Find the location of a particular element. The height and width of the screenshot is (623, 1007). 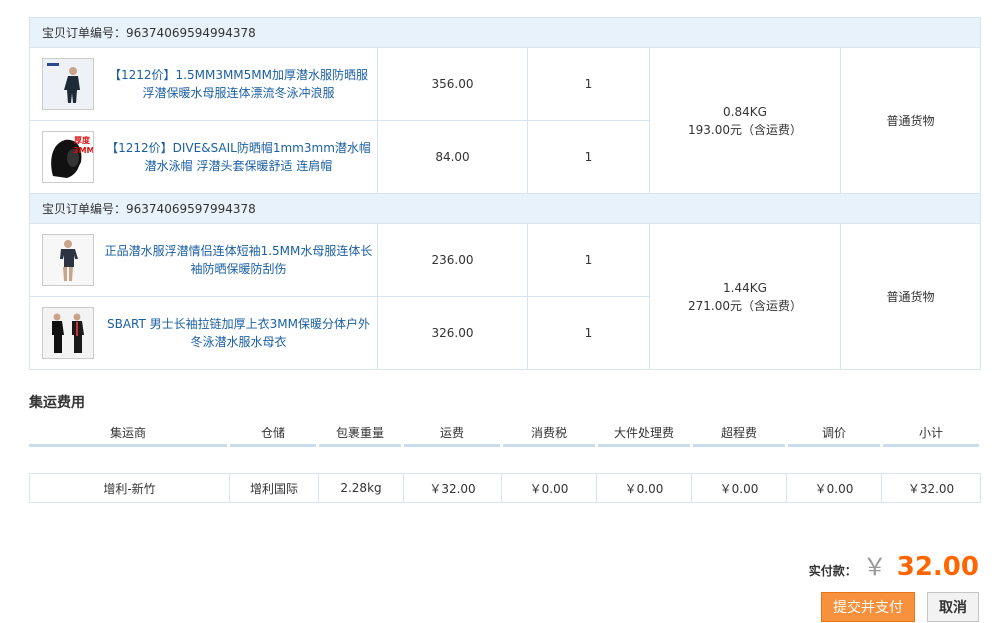

order-group-header: 宝贝订单编号：96374069597994378 is located at coordinates (505, 208).